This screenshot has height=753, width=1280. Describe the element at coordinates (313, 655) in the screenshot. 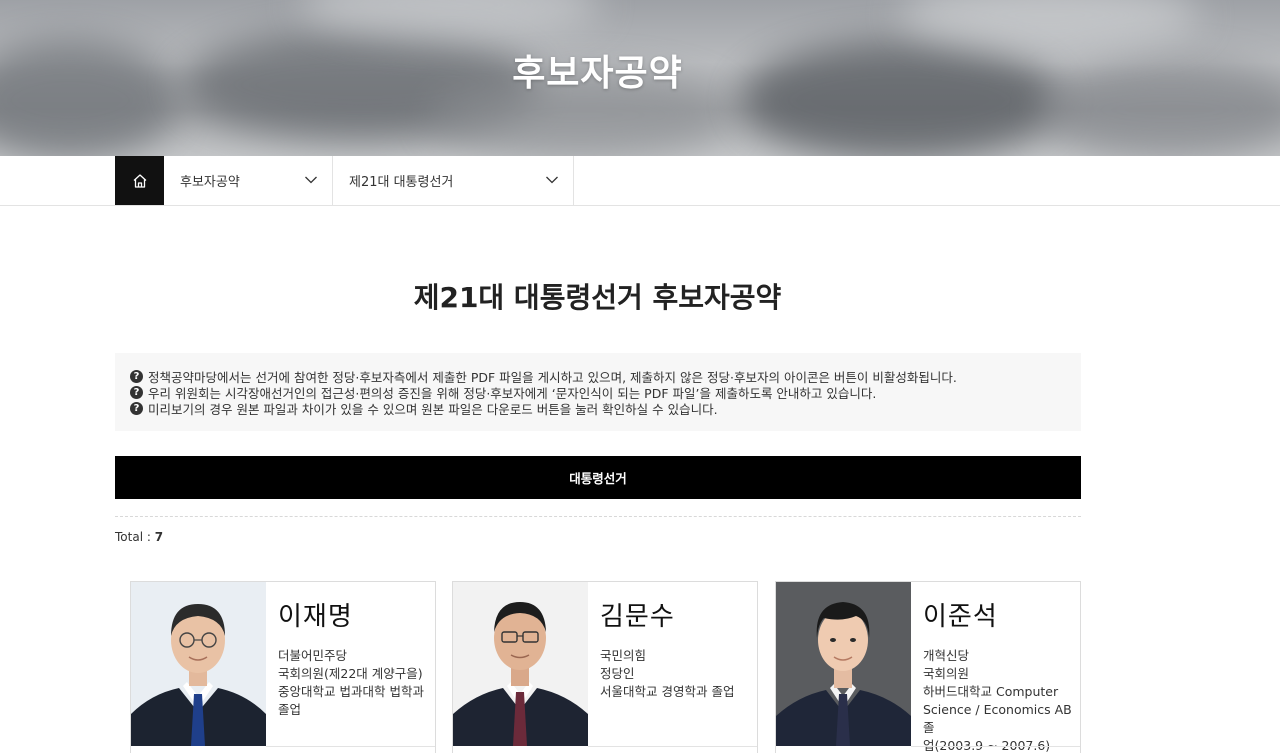

I see `candidate-detail: 더불어민주당` at that location.